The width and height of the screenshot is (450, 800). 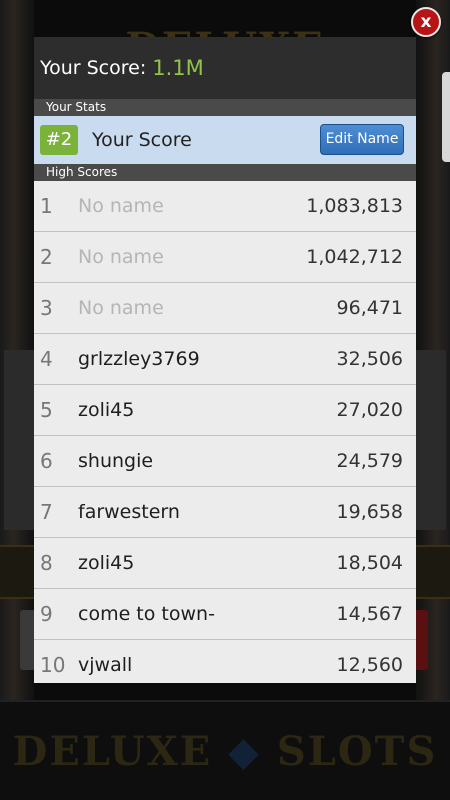 What do you see at coordinates (225, 661) in the screenshot?
I see `table-row: 10 vjwall 12,560` at bounding box center [225, 661].